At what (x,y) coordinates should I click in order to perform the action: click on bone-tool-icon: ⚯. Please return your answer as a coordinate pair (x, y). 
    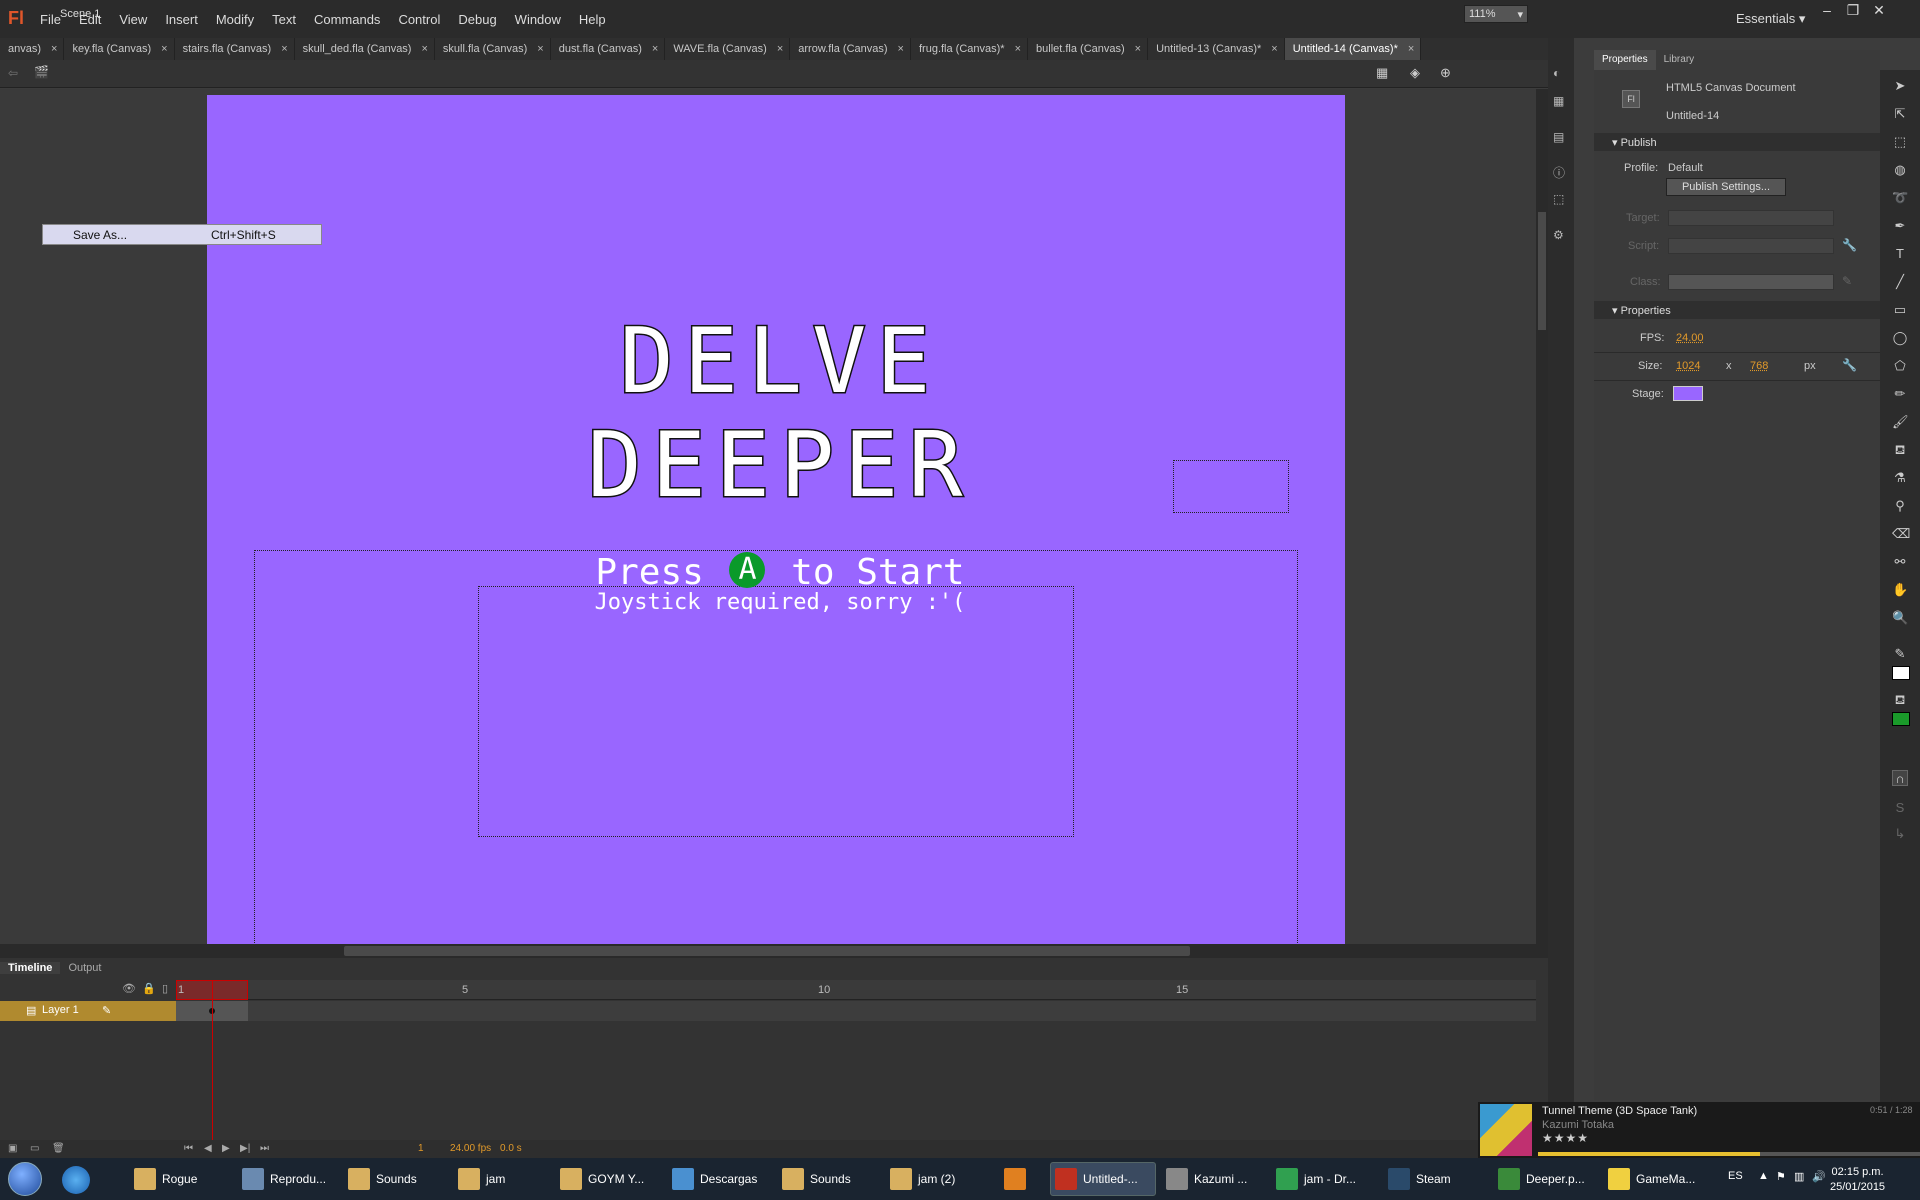
    Looking at the image, I should click on (1900, 562).